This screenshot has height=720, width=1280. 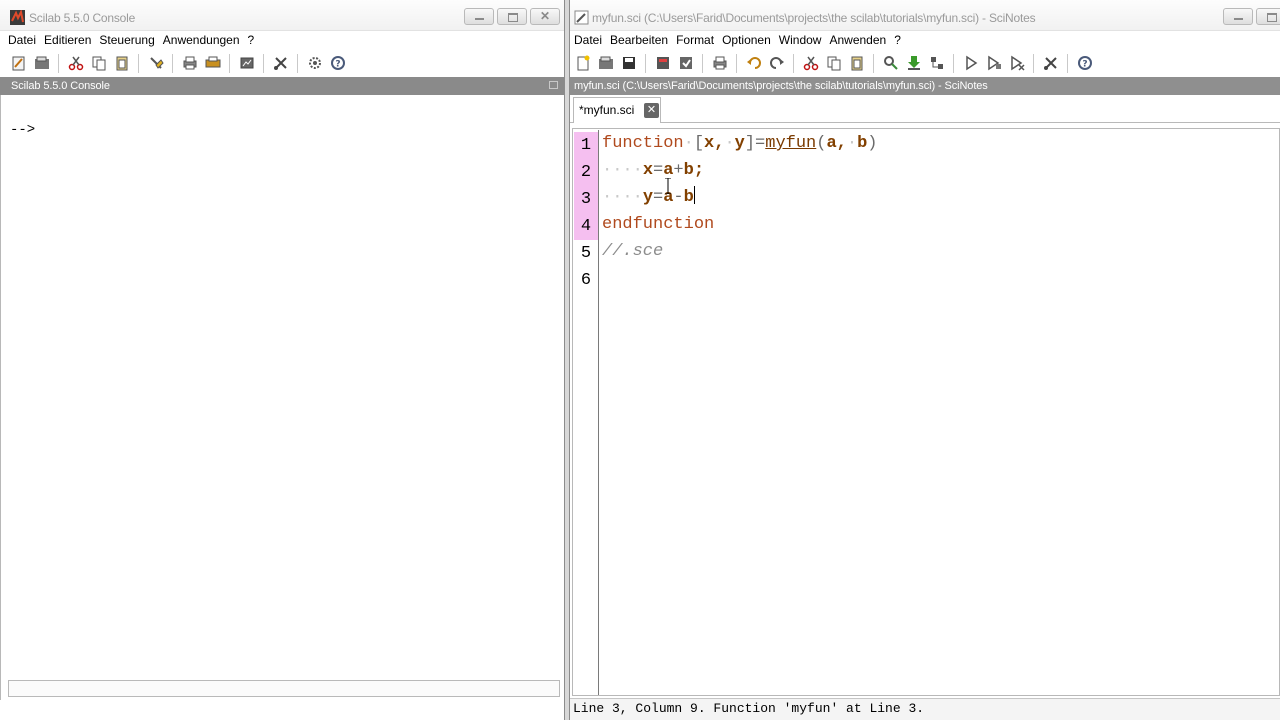 I want to click on menu-anwenden: Anwenden, so click(x=857, y=40).